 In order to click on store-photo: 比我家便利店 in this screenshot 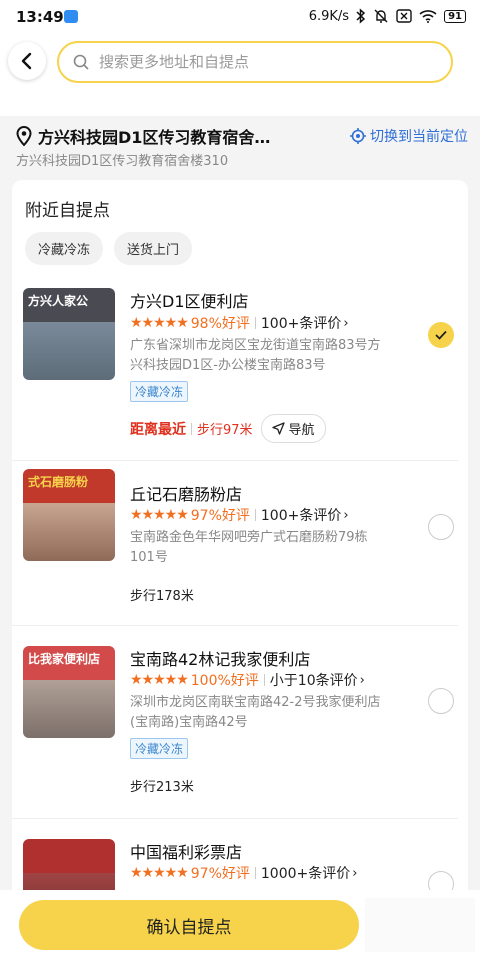, I will do `click(69, 692)`.